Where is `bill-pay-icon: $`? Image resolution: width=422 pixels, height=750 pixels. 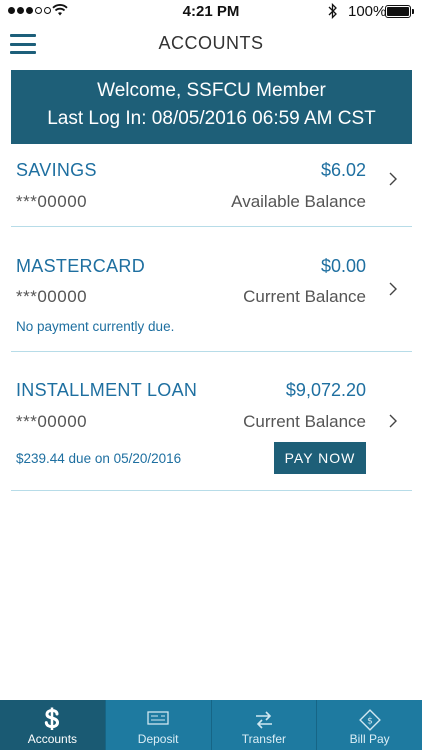 bill-pay-icon: $ is located at coordinates (369, 720).